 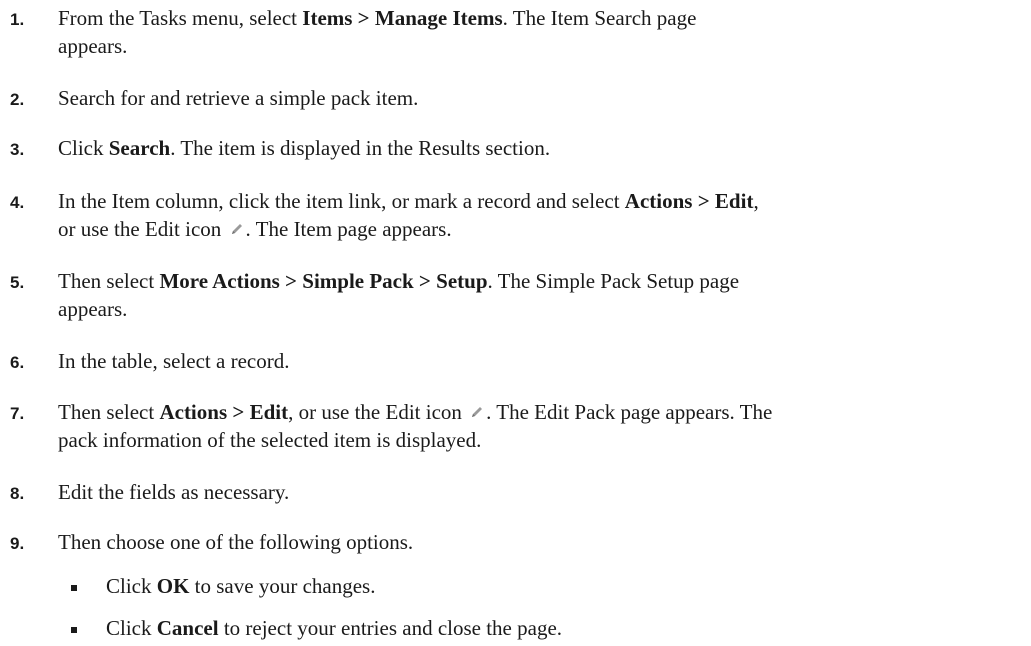 I want to click on body-text: , or use the Edit icon, so click(x=378, y=412).